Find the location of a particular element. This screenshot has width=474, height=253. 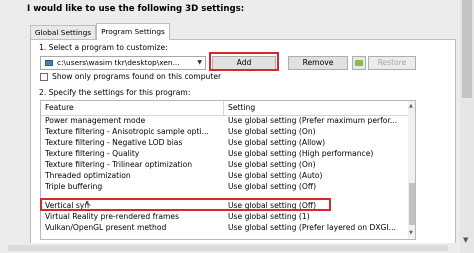

column-header-feature: Feature is located at coordinates (59, 107).